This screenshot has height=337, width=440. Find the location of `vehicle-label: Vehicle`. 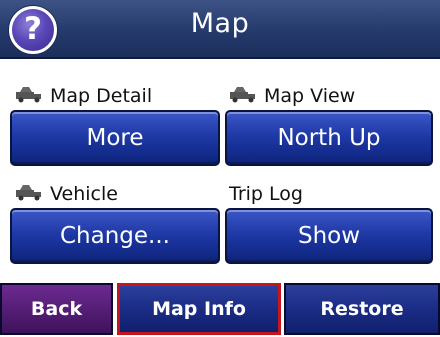

vehicle-label: Vehicle is located at coordinates (66, 194).